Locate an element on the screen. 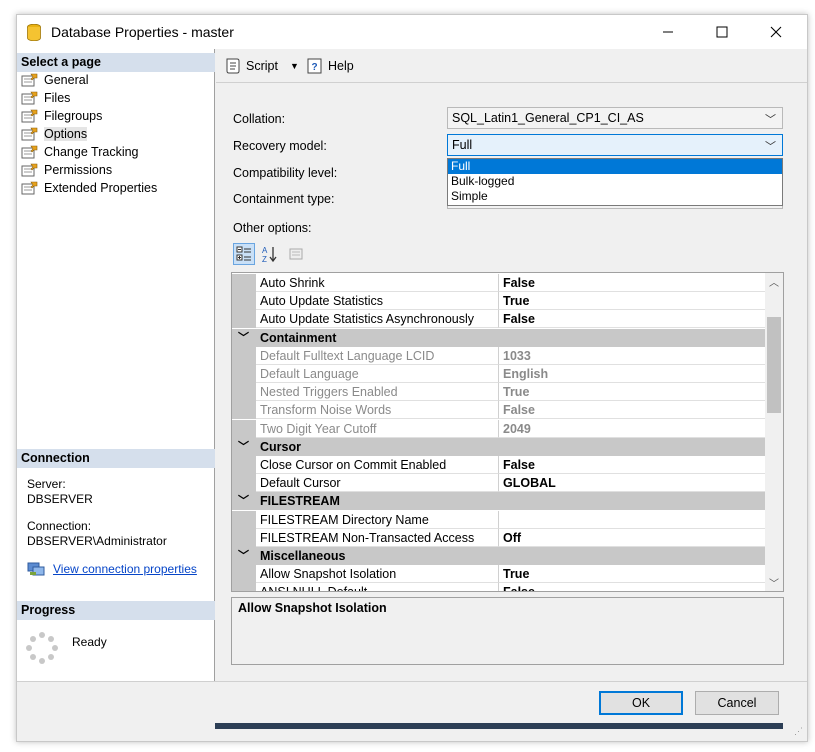 The image size is (815, 752). property-grid-scrollbar: ︿ ﹀ is located at coordinates (774, 432).